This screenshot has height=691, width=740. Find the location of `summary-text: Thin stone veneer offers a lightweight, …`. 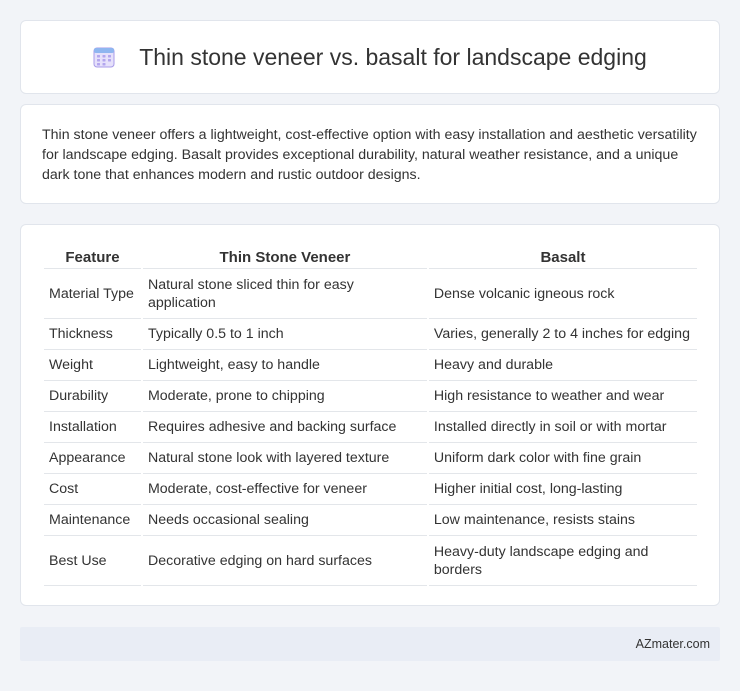

summary-text: Thin stone veneer offers a lightweight, … is located at coordinates (369, 155).